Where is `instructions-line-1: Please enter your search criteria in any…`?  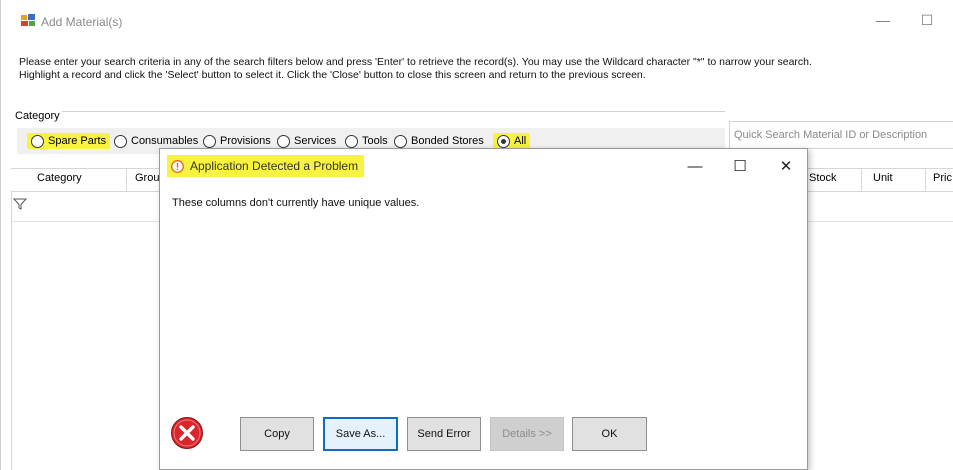 instructions-line-1: Please enter your search criteria in any… is located at coordinates (415, 62).